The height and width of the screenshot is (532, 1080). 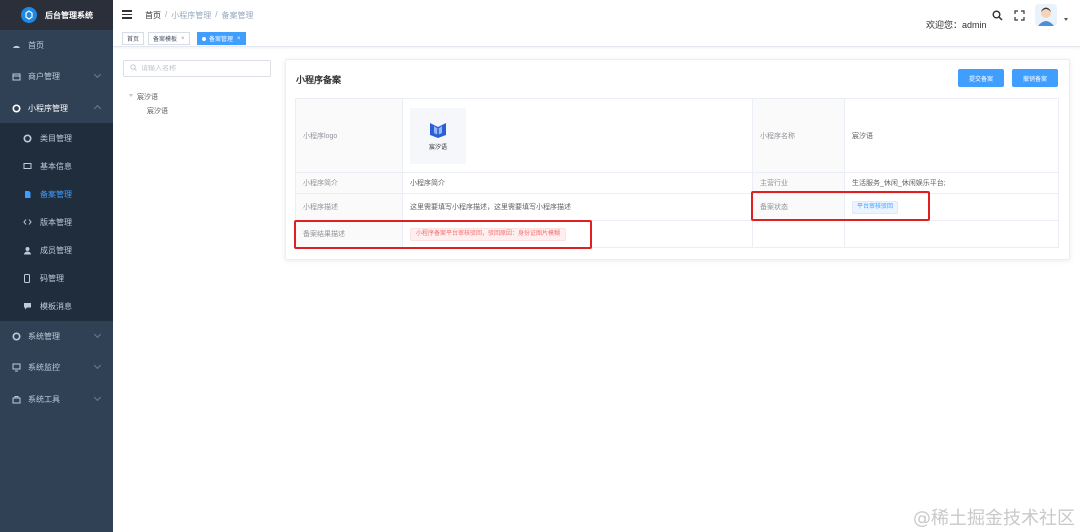 What do you see at coordinates (44, 76) in the screenshot?
I see `sidebar-item-label: 商户管理` at bounding box center [44, 76].